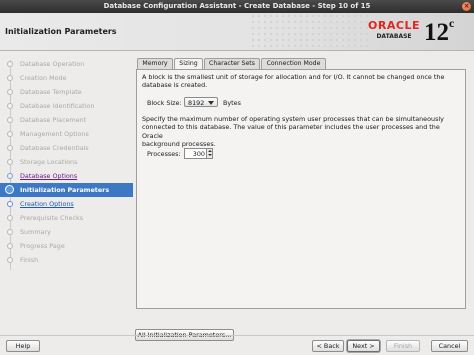  Describe the element at coordinates (466, 6) in the screenshot. I see `close-icon: ×` at that location.